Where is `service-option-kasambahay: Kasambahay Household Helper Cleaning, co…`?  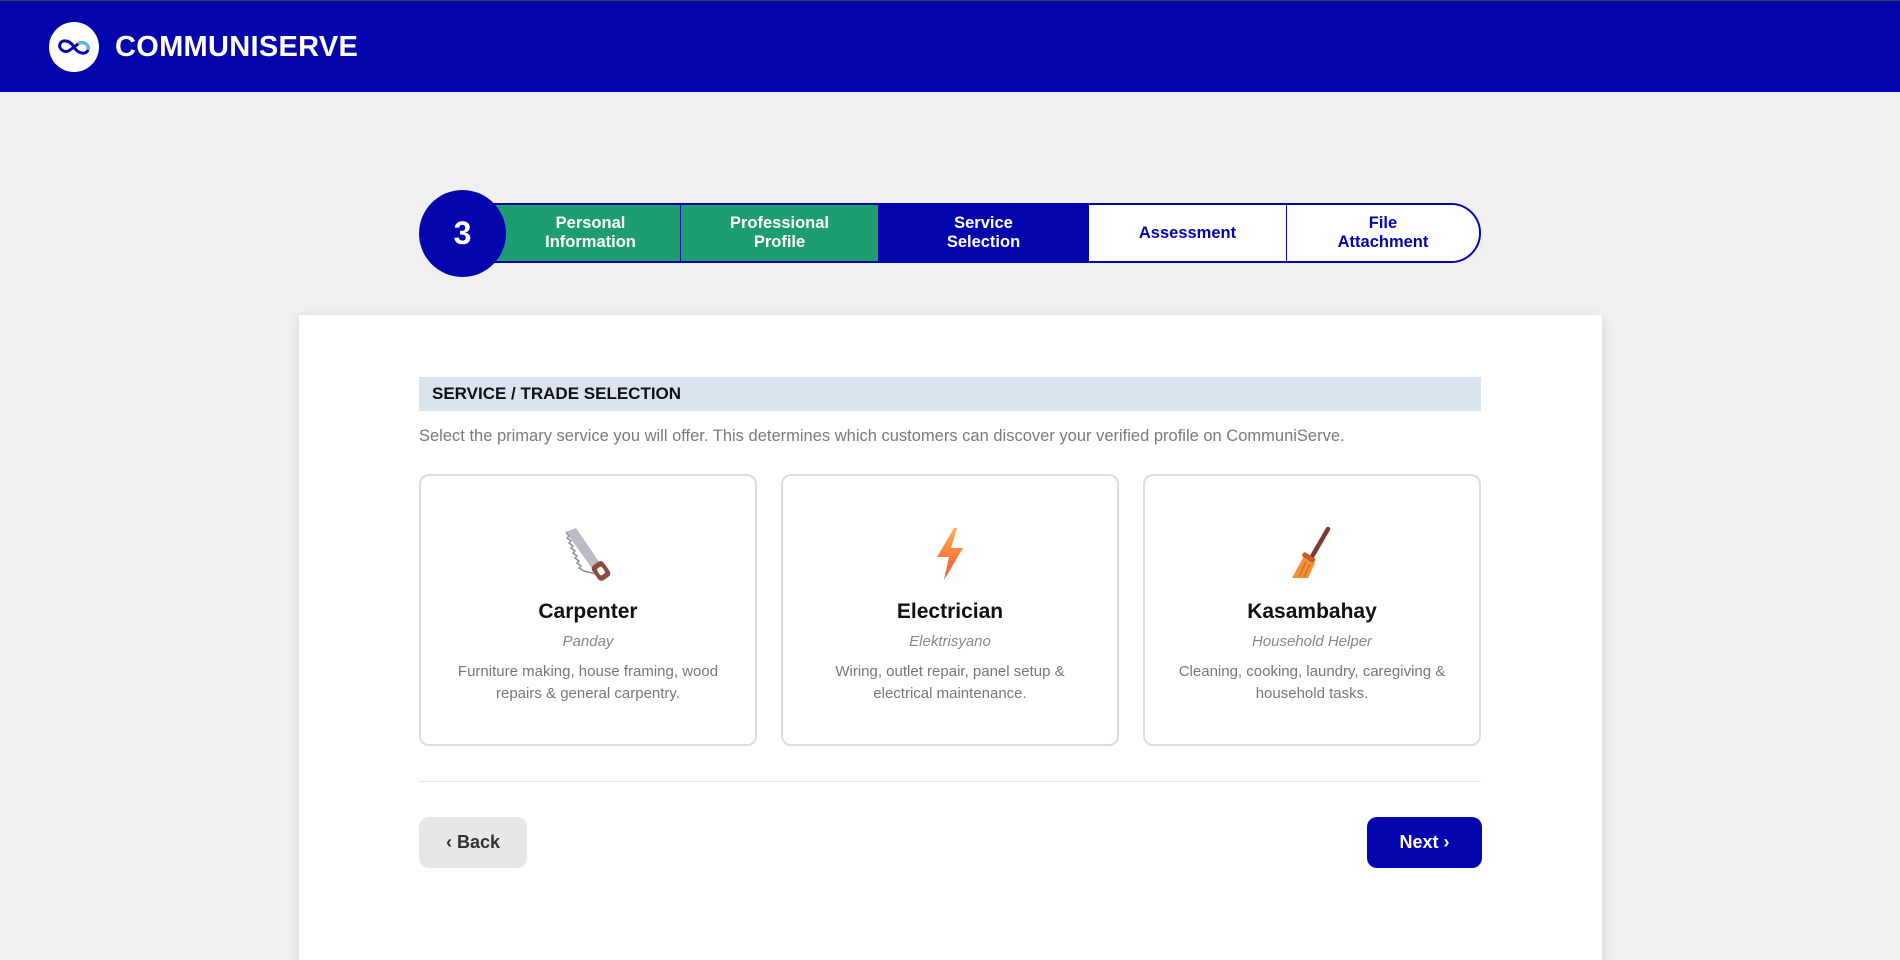
service-option-kasambahay: Kasambahay Household Helper Cleaning, co… is located at coordinates (1312, 610).